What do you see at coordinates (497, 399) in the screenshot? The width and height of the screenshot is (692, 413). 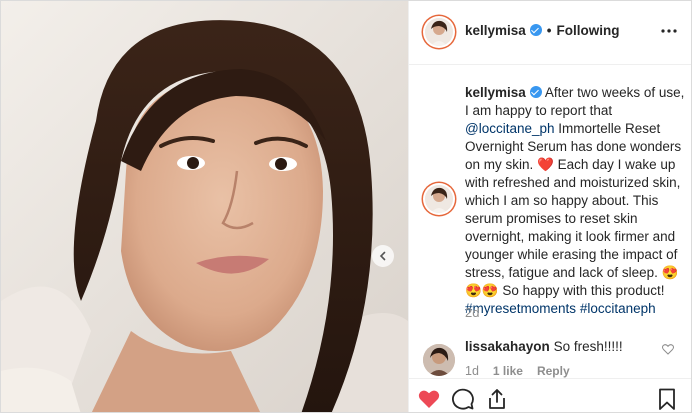 I see `share-icon` at bounding box center [497, 399].